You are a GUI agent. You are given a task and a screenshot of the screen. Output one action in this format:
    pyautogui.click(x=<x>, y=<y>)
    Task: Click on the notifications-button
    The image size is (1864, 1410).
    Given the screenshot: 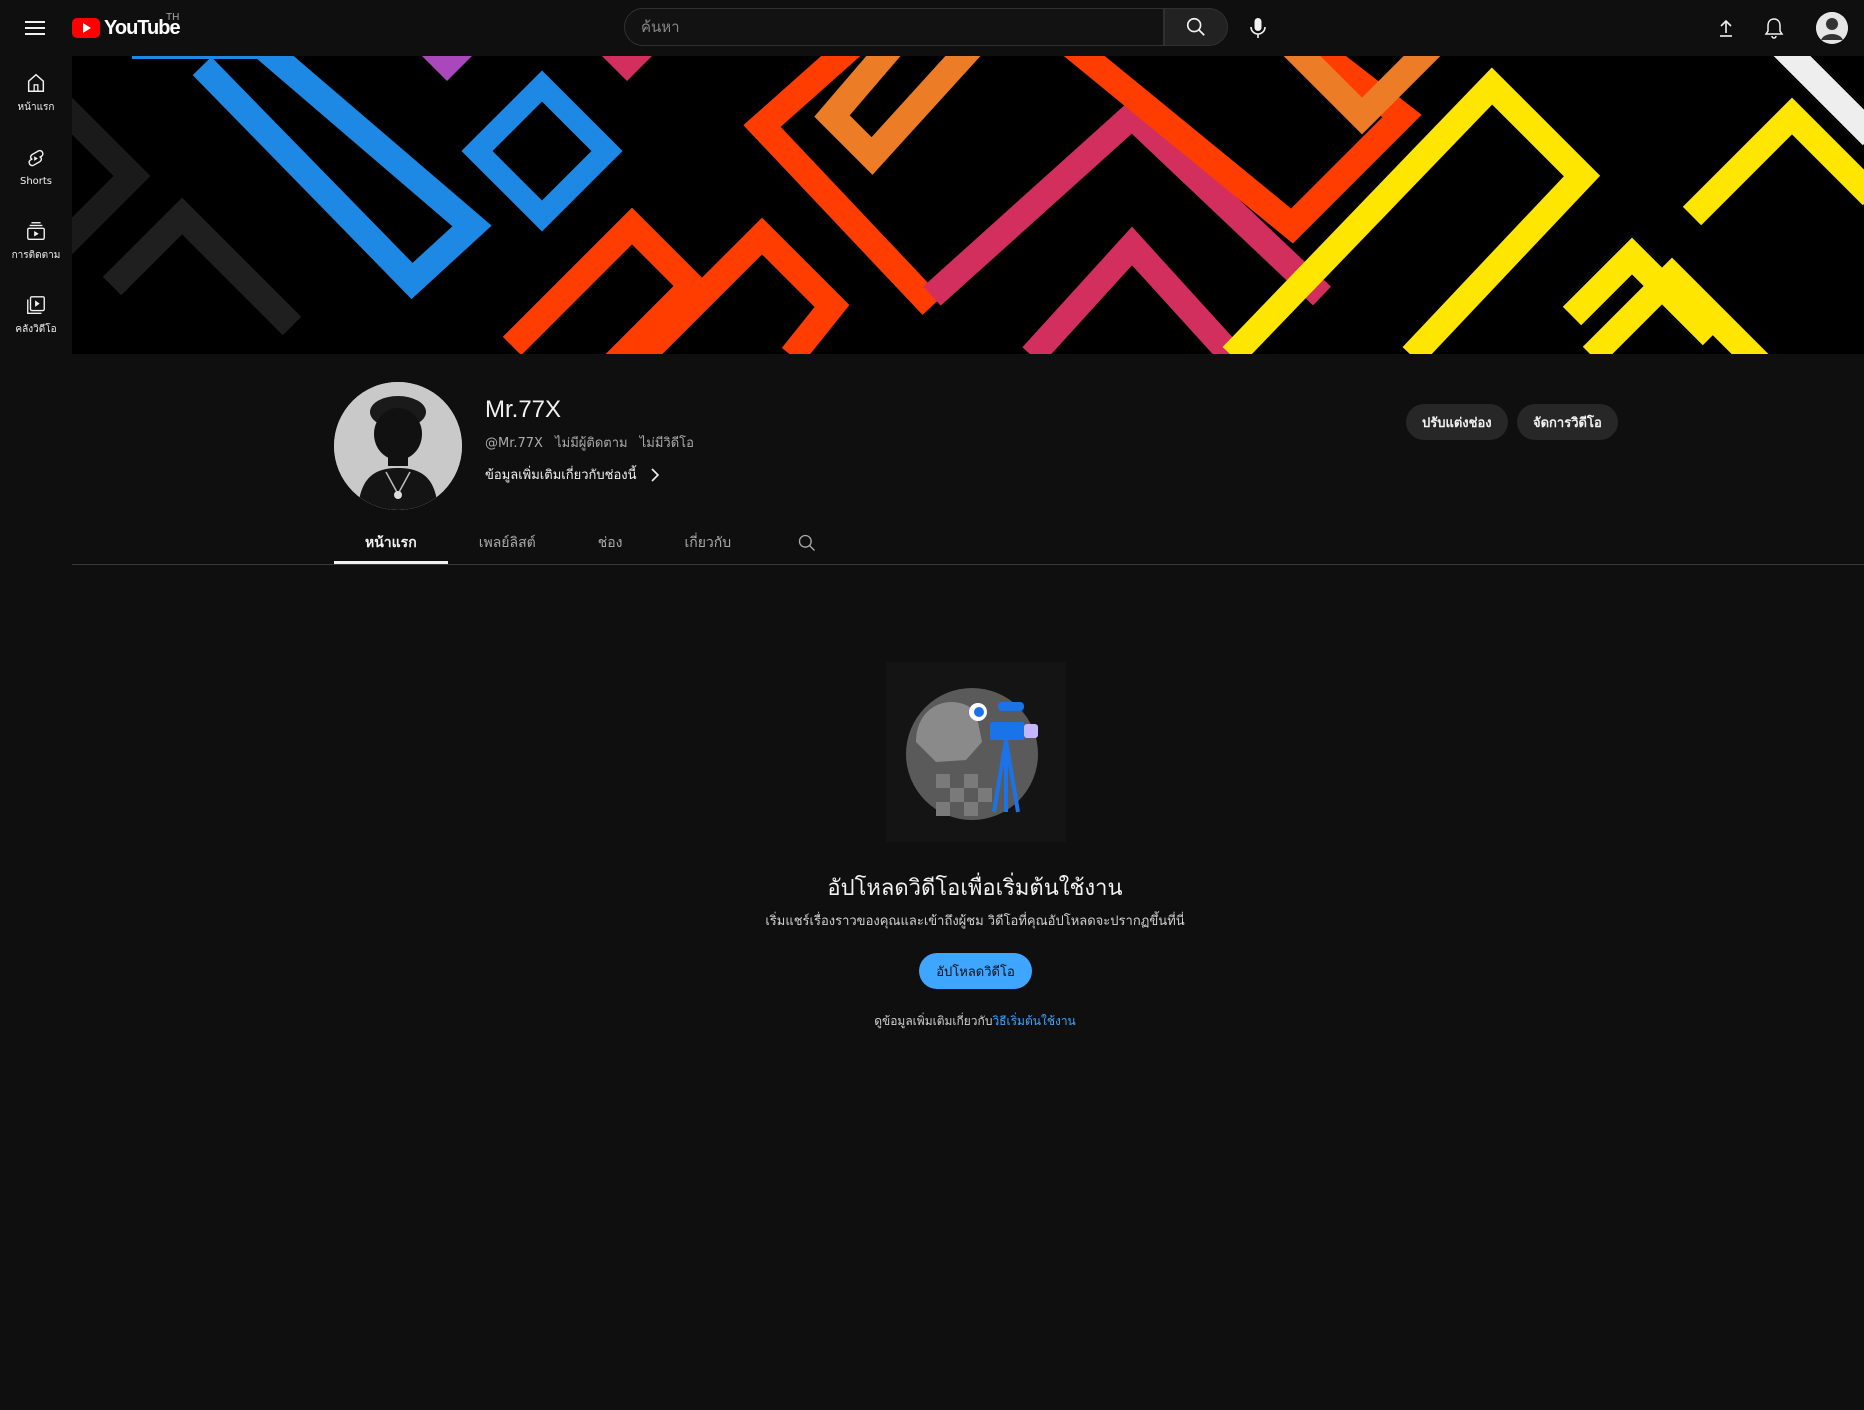 What is the action you would take?
    pyautogui.click(x=1774, y=28)
    